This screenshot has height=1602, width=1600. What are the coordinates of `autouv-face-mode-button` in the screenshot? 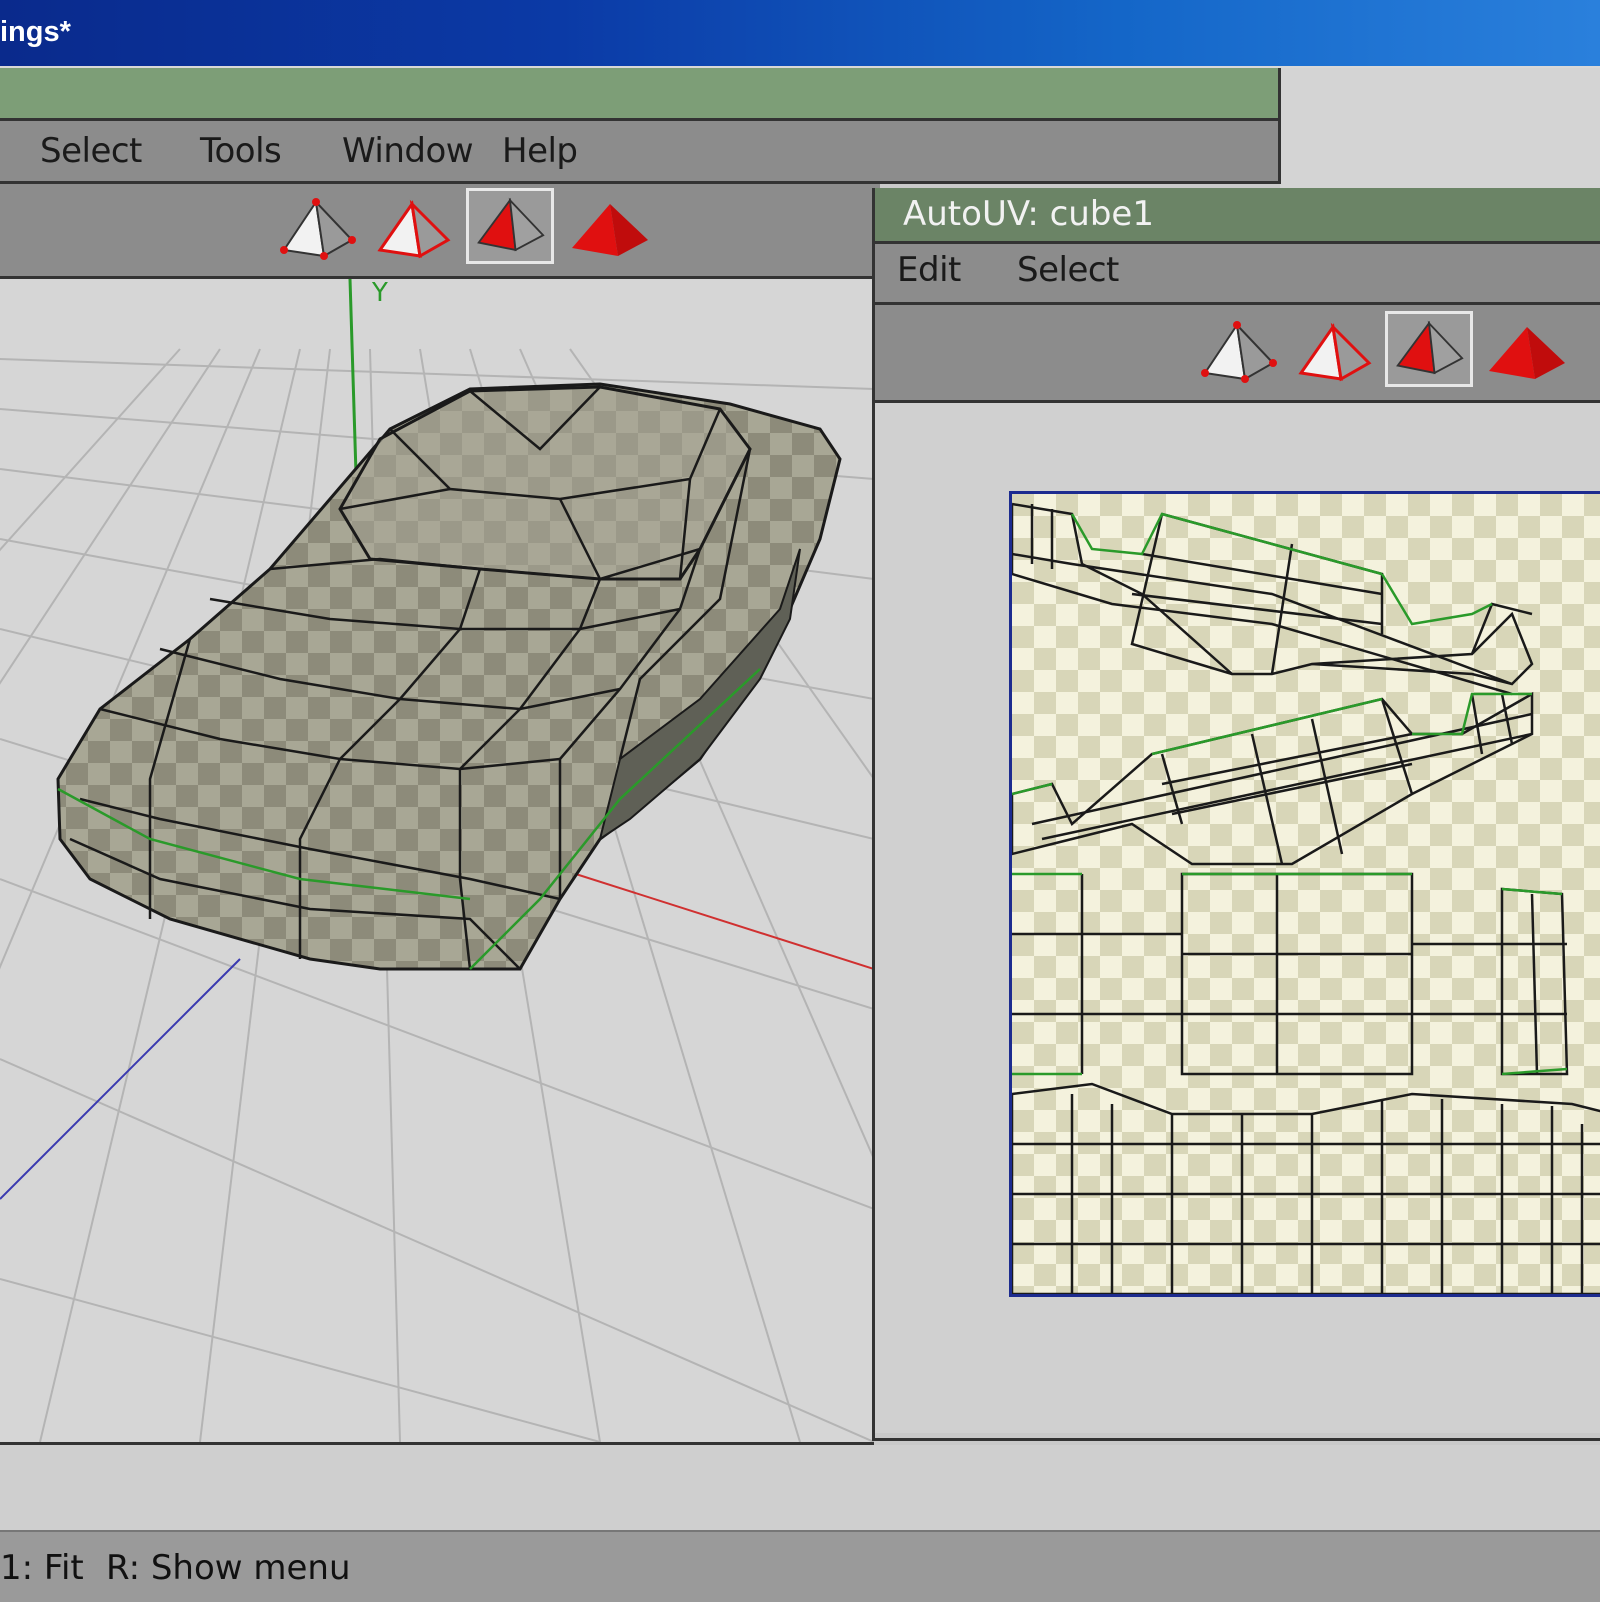 It's located at (1429, 349).